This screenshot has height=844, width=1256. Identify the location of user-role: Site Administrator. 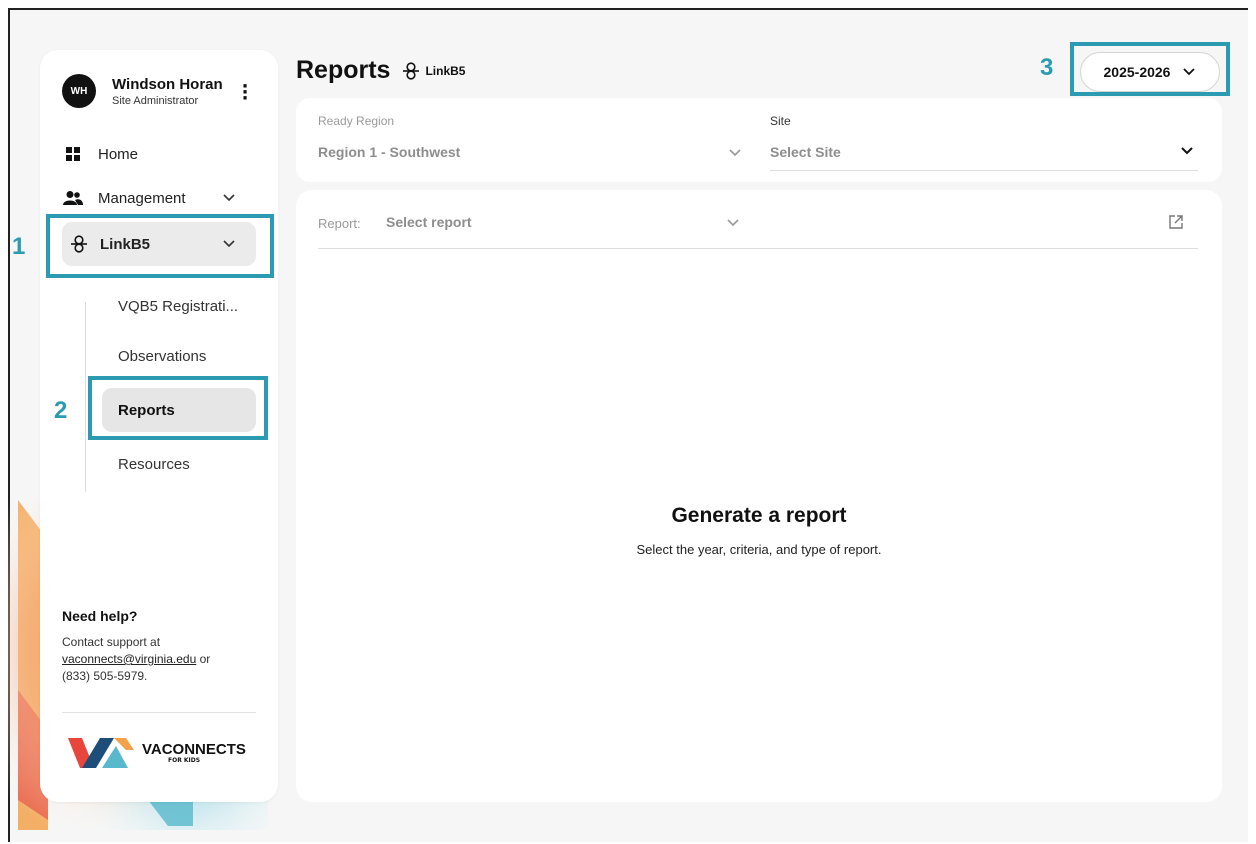
(155, 100).